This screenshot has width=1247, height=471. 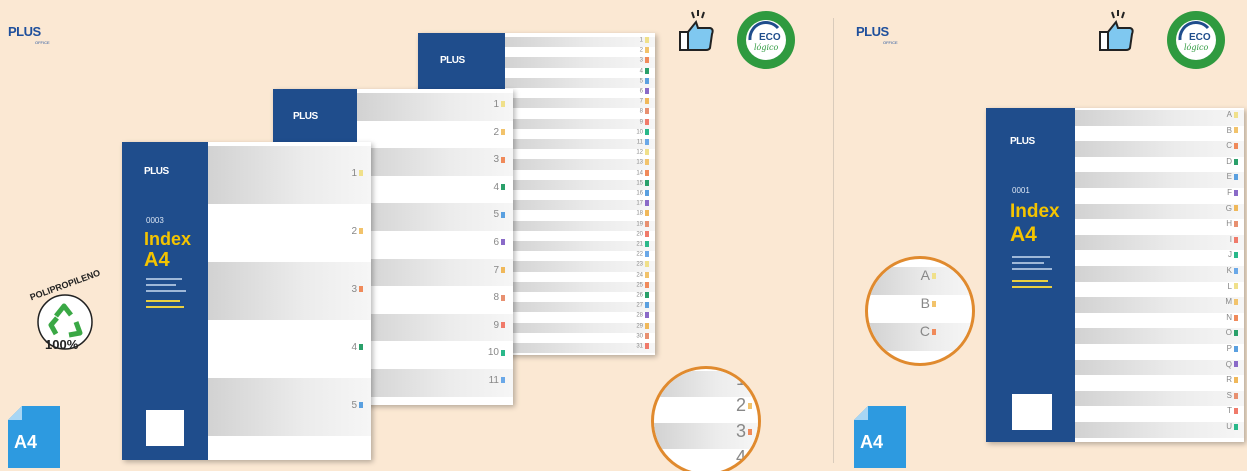 I want to click on divider-tab: K, so click(x=1232, y=270).